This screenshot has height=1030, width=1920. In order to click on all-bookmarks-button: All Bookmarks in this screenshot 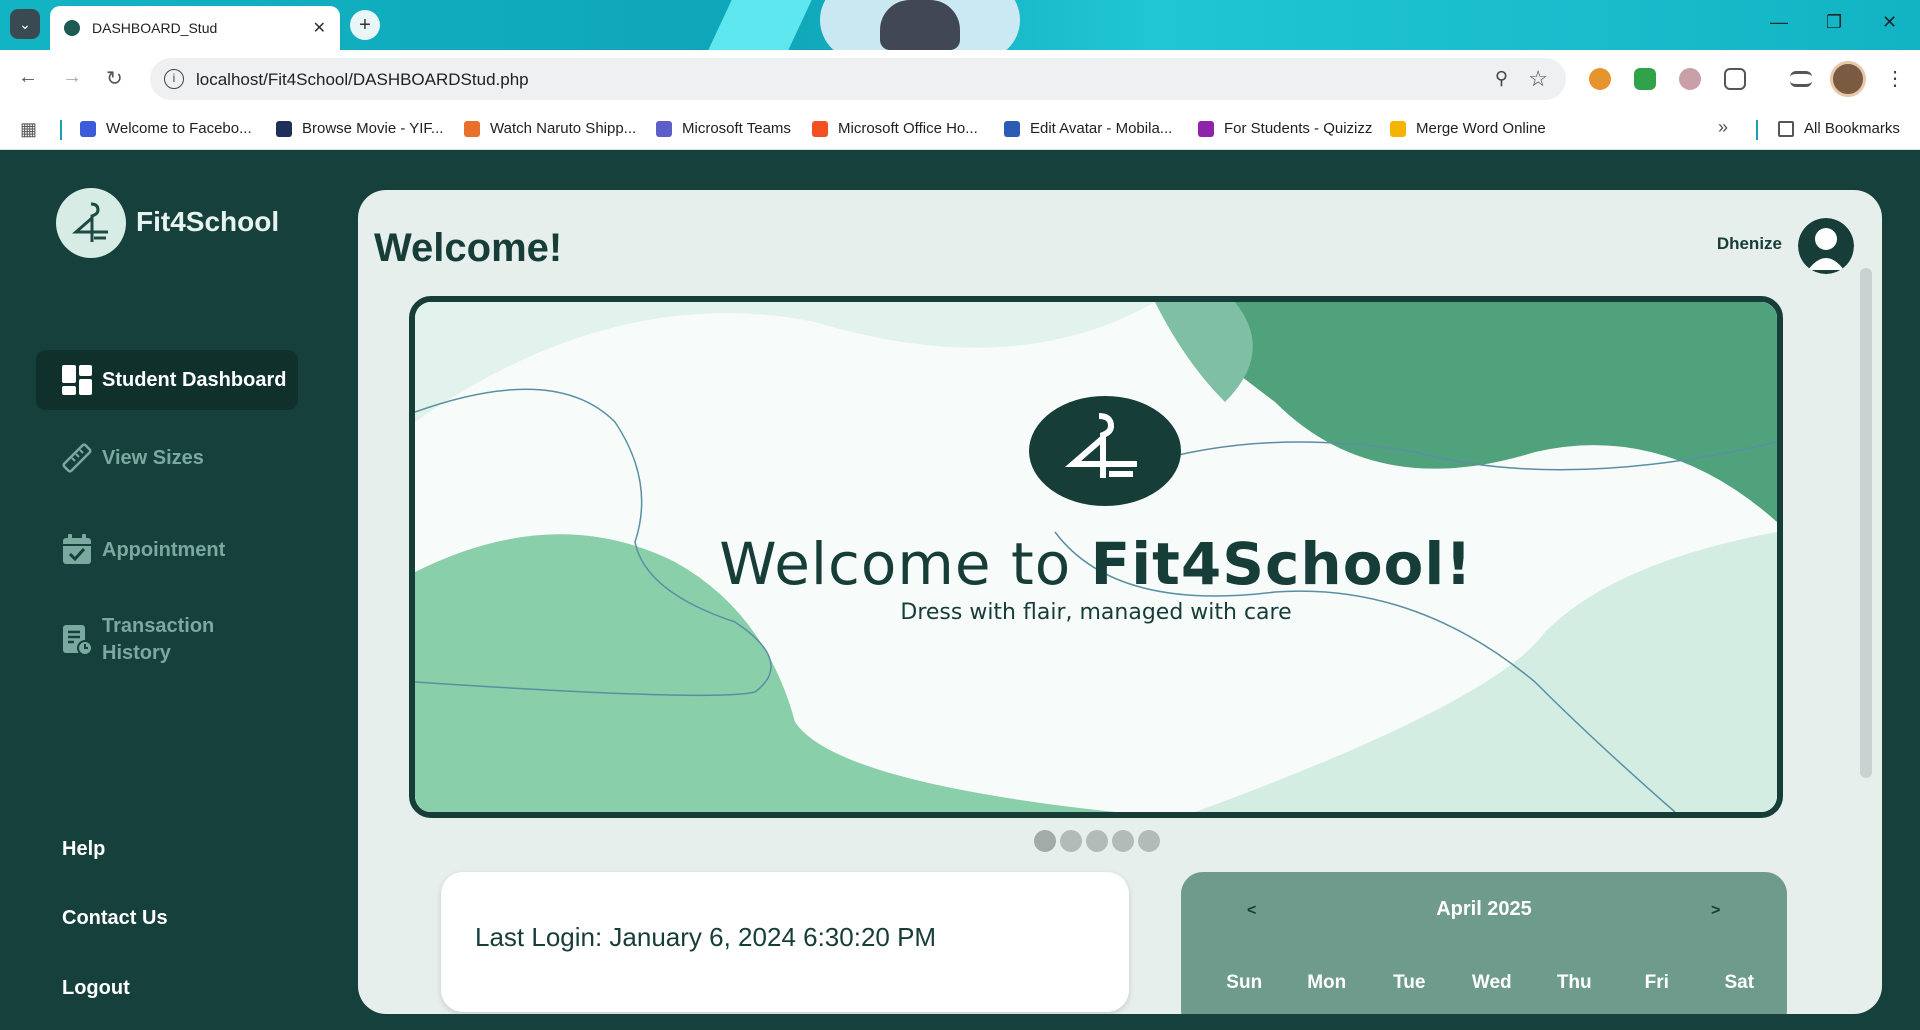, I will do `click(1839, 128)`.